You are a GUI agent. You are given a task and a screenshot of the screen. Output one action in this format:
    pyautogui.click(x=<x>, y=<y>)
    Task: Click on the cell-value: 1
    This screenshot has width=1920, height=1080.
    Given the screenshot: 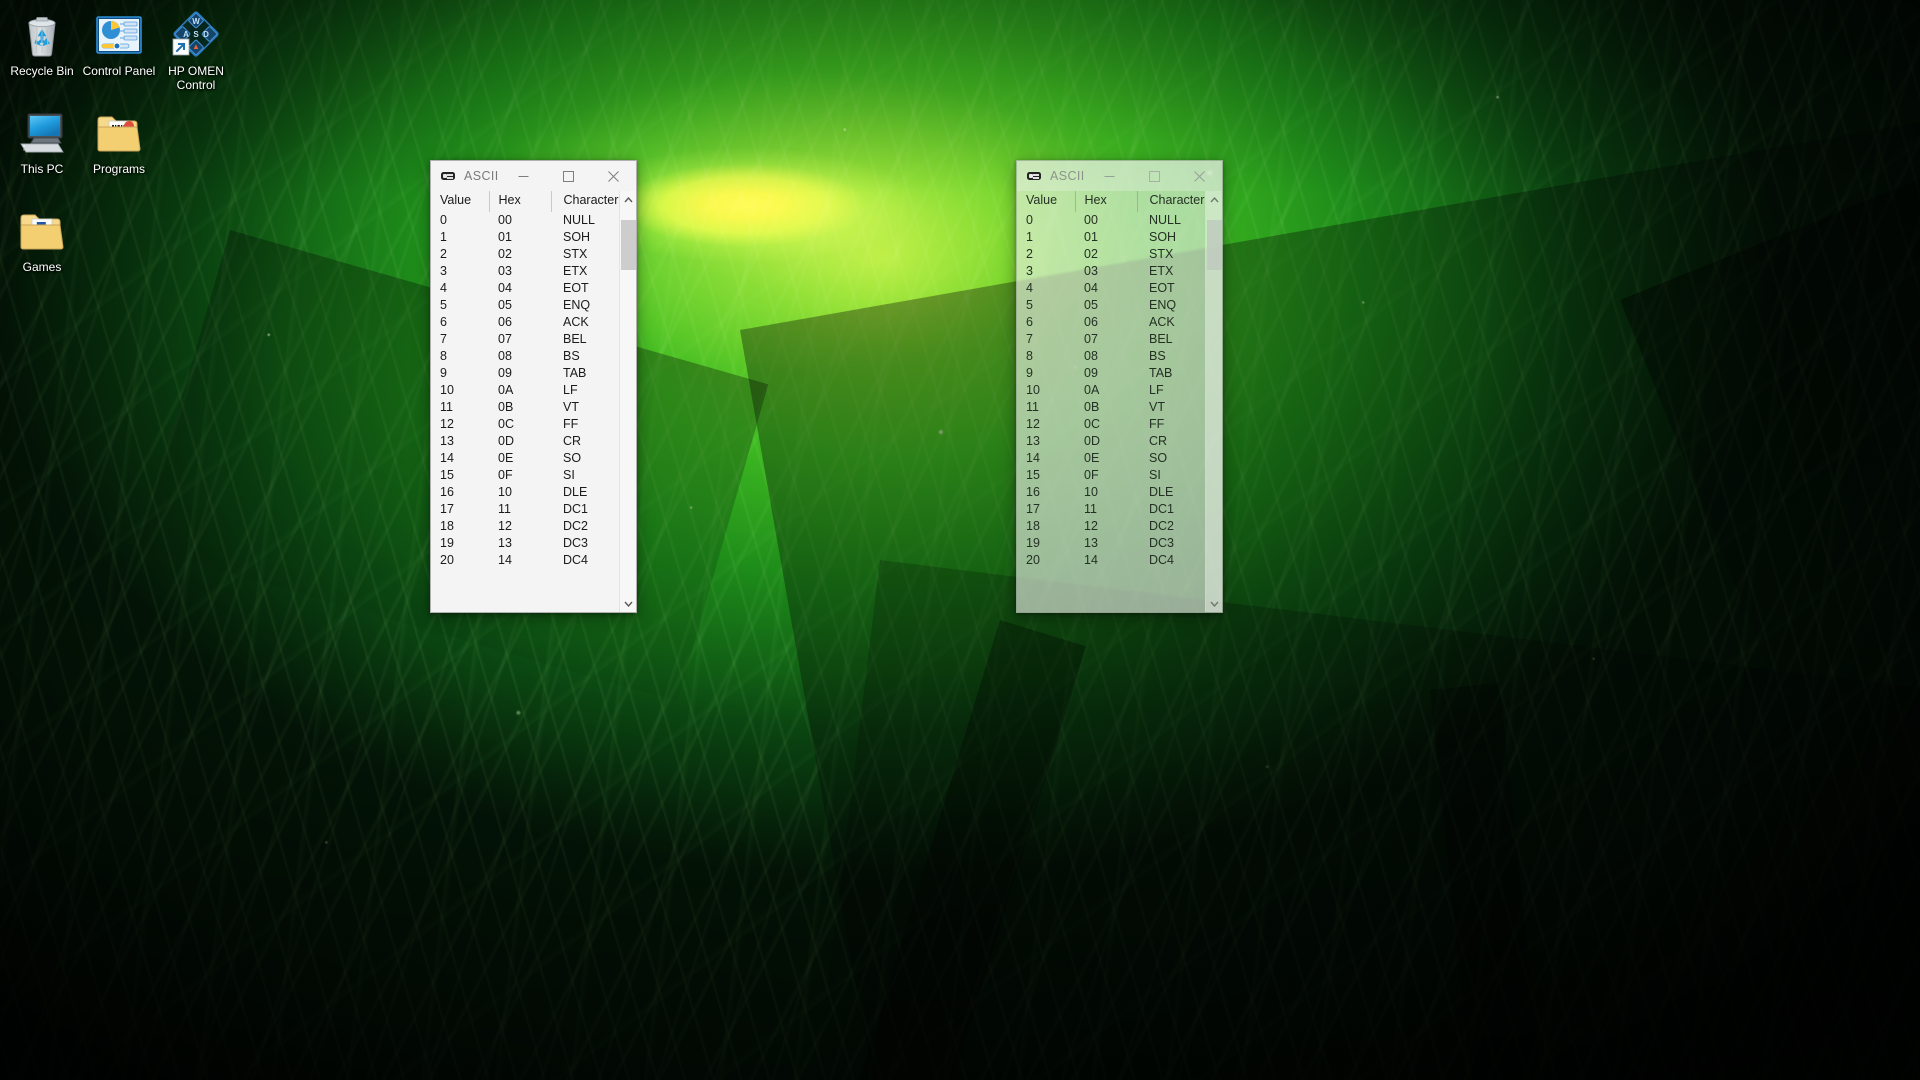 What is the action you would take?
    pyautogui.click(x=443, y=237)
    